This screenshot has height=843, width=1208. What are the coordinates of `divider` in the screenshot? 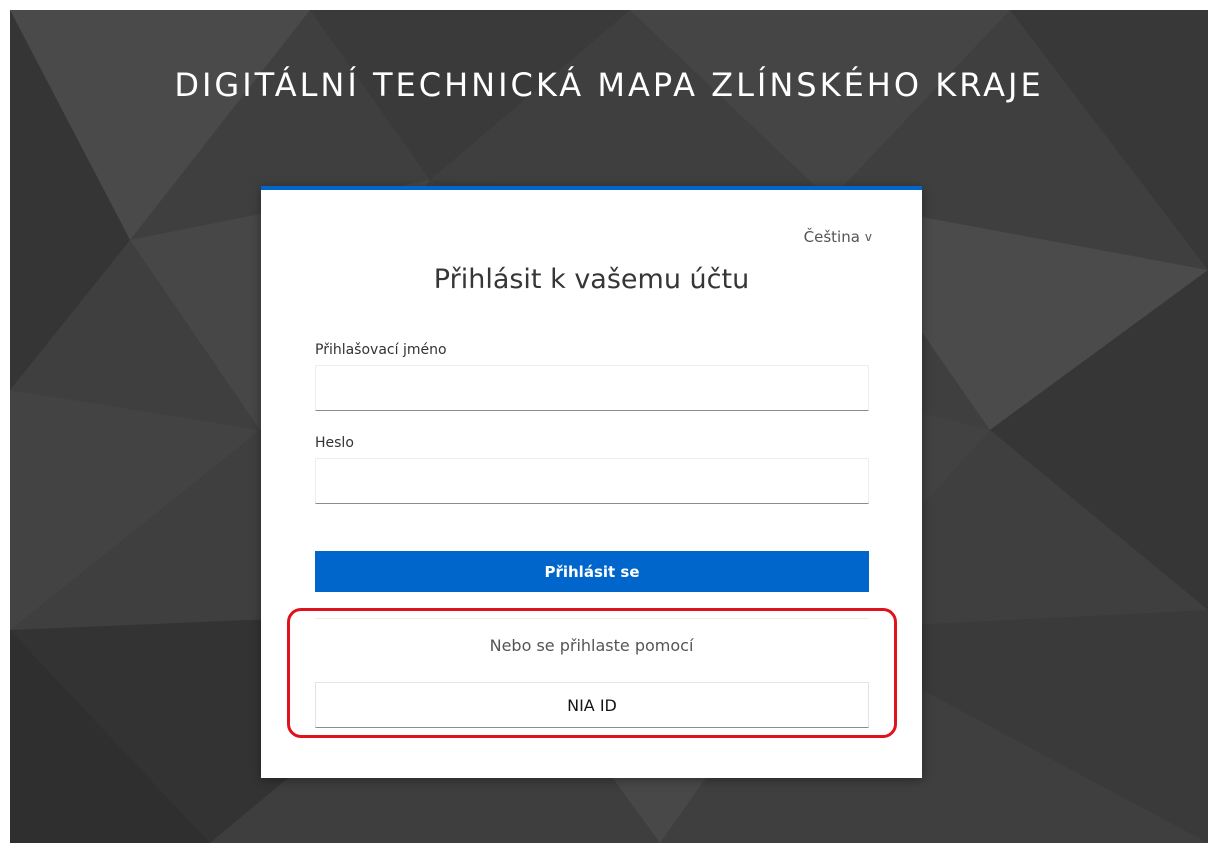 It's located at (592, 618).